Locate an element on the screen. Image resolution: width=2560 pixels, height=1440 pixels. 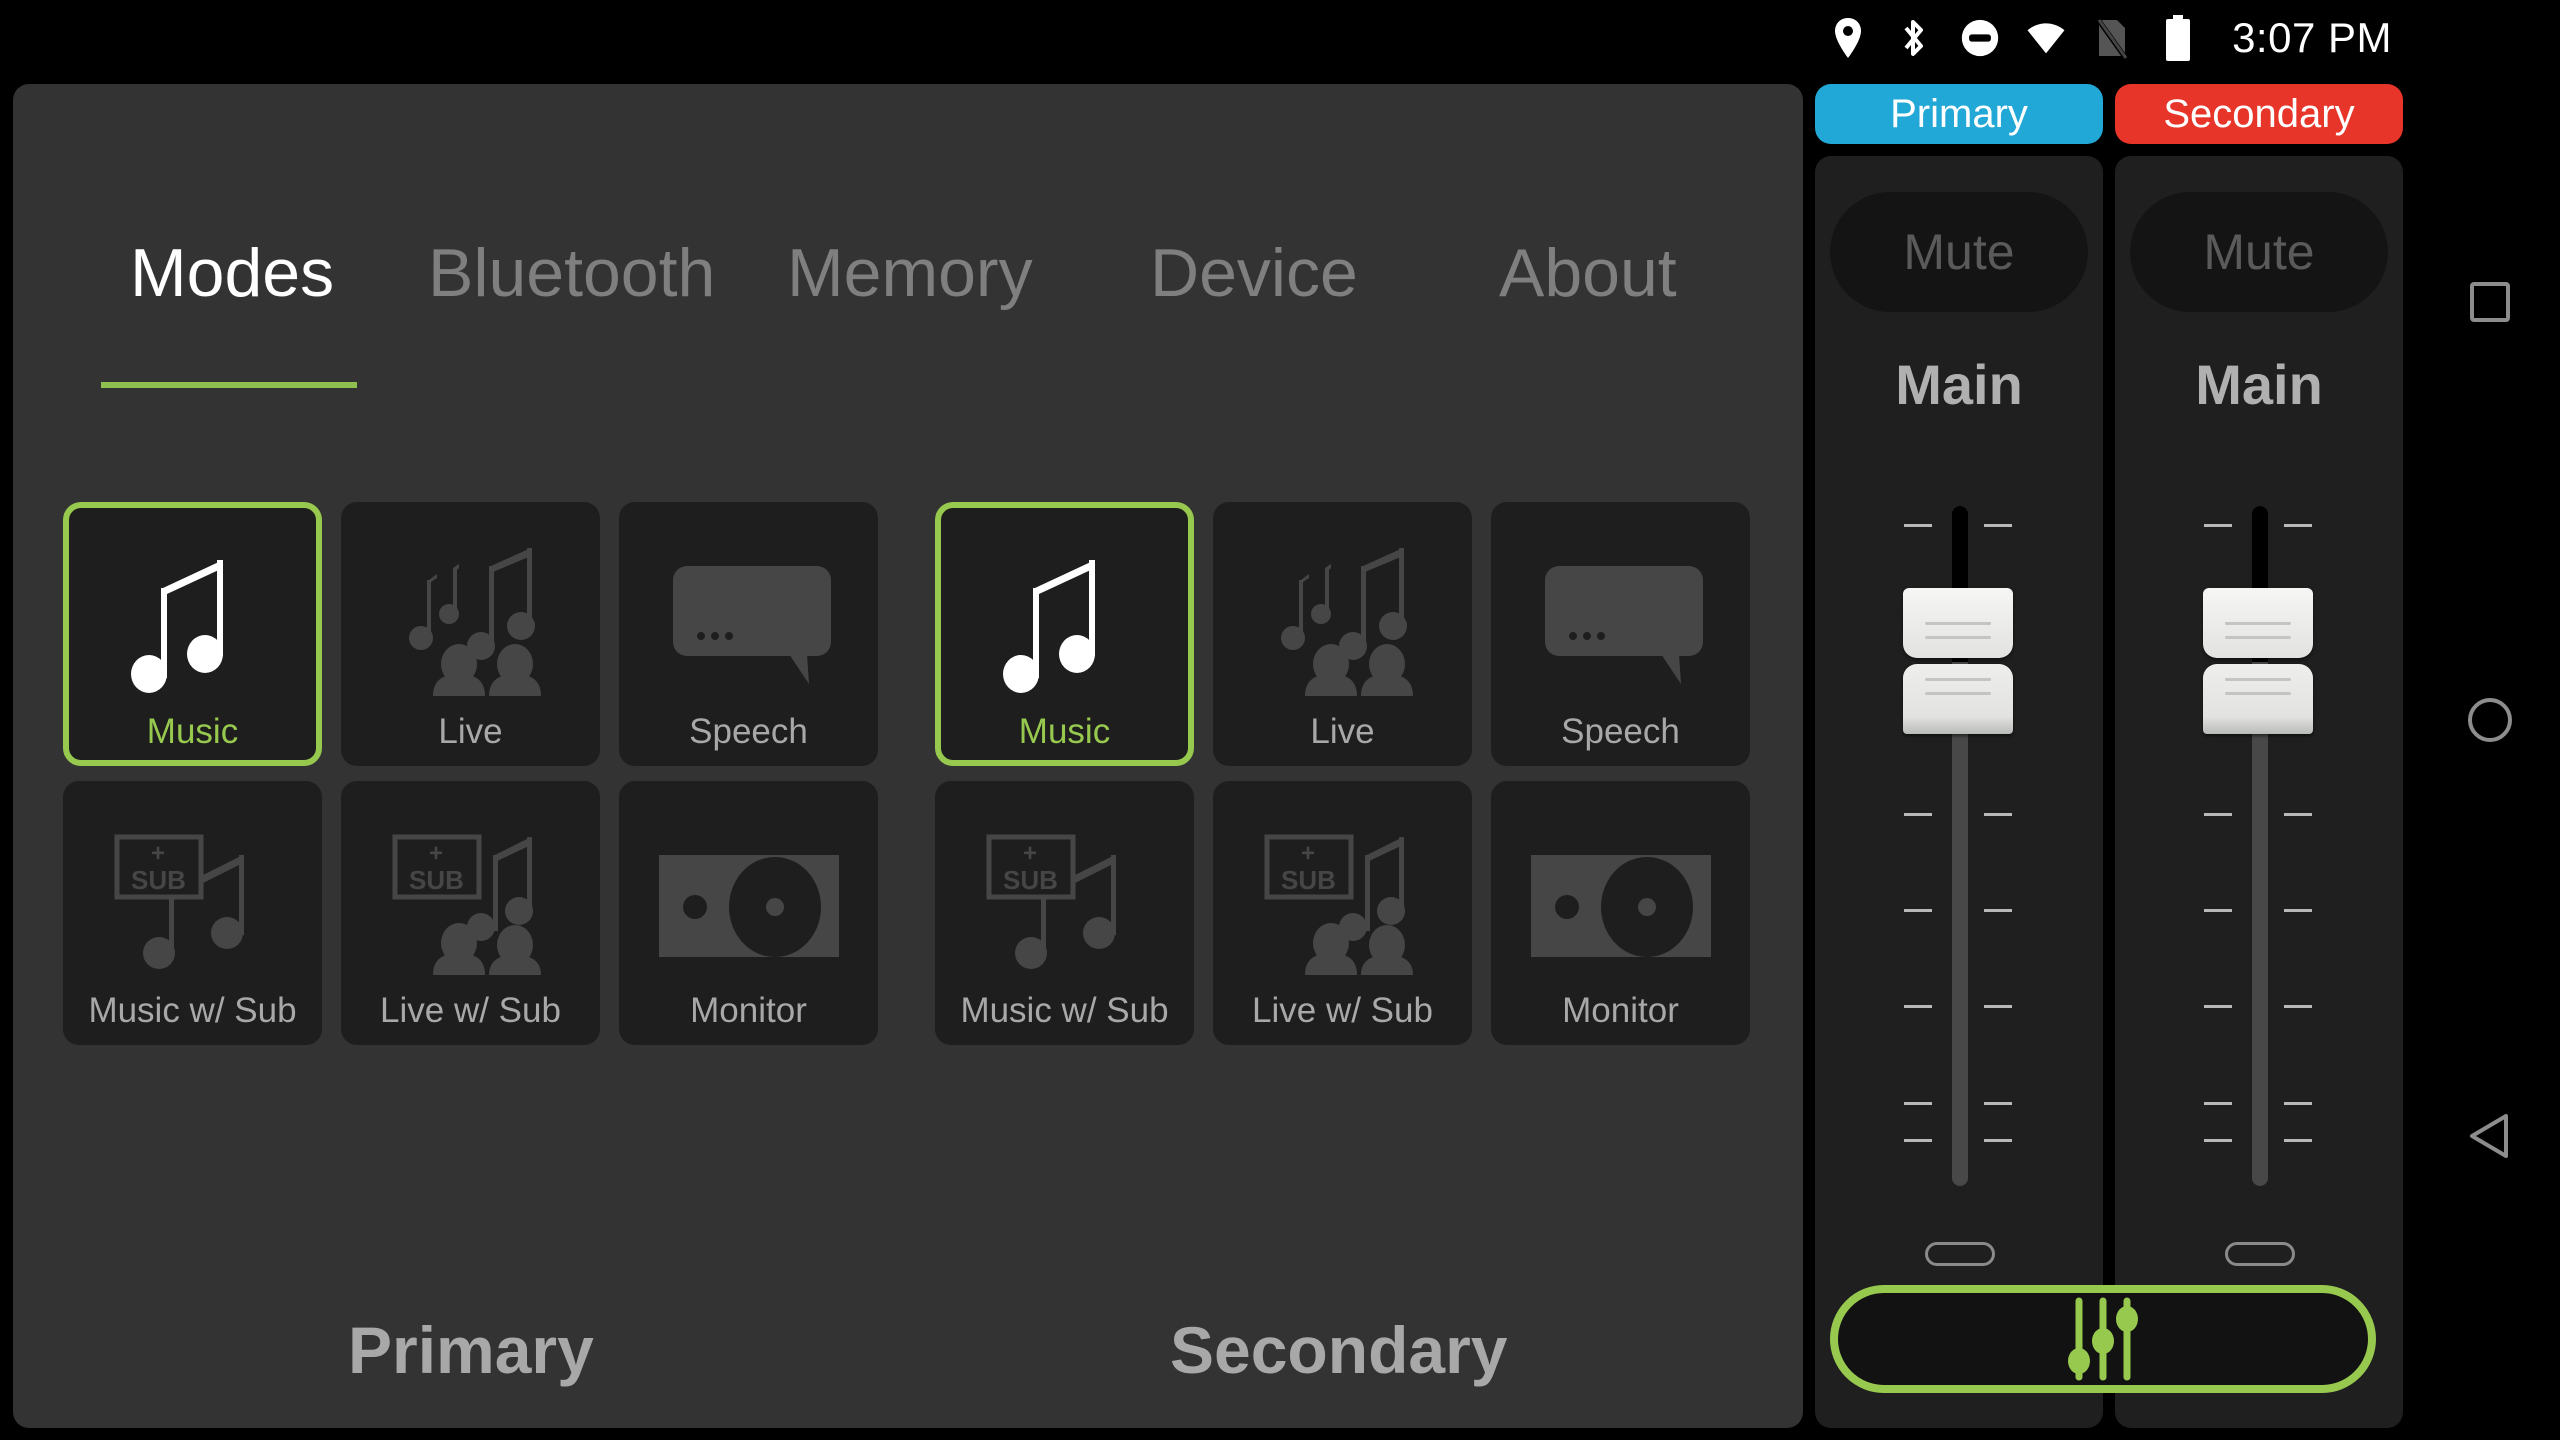
fader-knob-top is located at coordinates (1958, 623).